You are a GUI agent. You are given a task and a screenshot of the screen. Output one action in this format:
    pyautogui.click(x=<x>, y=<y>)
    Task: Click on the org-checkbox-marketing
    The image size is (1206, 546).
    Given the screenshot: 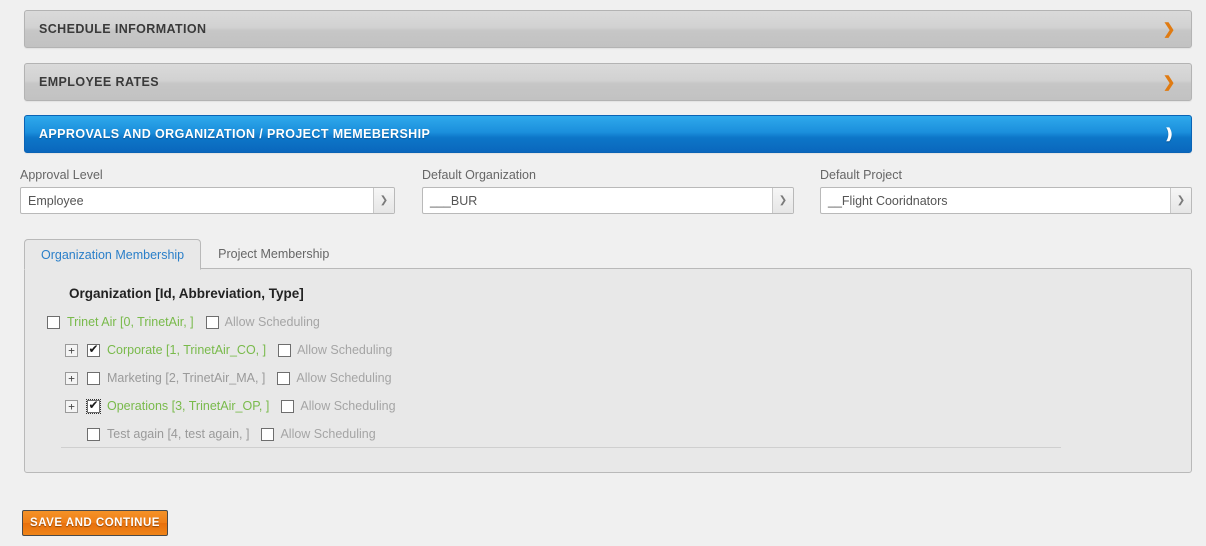 What is the action you would take?
    pyautogui.click(x=93, y=378)
    